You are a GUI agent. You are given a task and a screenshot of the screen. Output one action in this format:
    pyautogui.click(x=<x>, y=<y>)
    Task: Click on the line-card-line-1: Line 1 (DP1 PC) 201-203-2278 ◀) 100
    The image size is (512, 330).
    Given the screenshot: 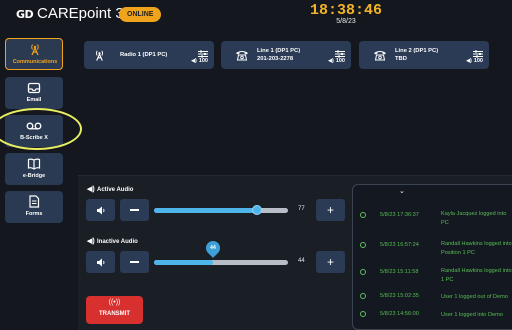 What is the action you would take?
    pyautogui.click(x=286, y=55)
    